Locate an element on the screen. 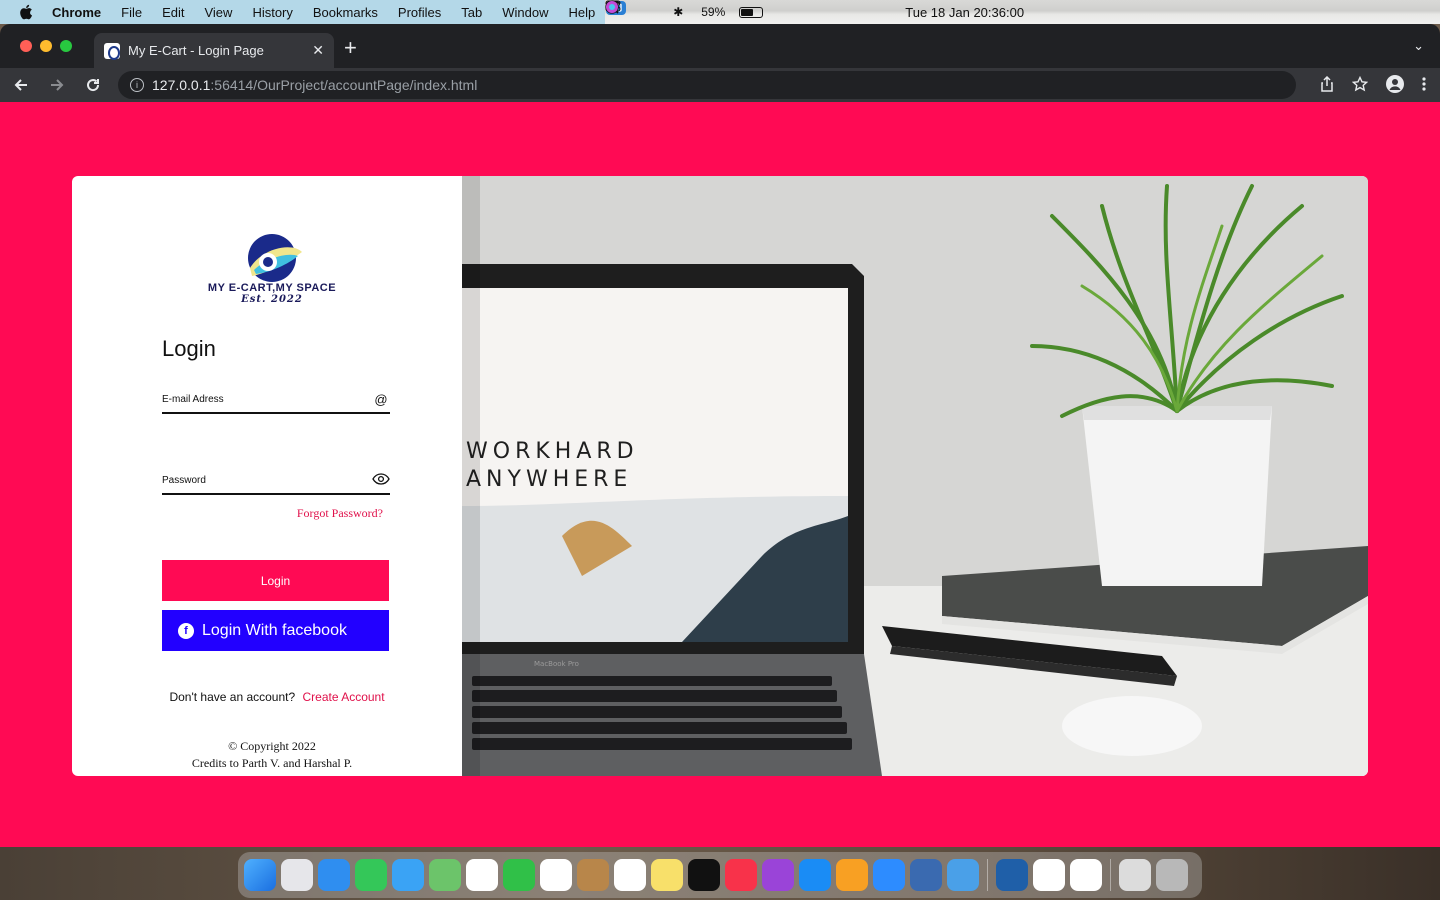  facebook-login-label: Login With facebook is located at coordinates (274, 630).